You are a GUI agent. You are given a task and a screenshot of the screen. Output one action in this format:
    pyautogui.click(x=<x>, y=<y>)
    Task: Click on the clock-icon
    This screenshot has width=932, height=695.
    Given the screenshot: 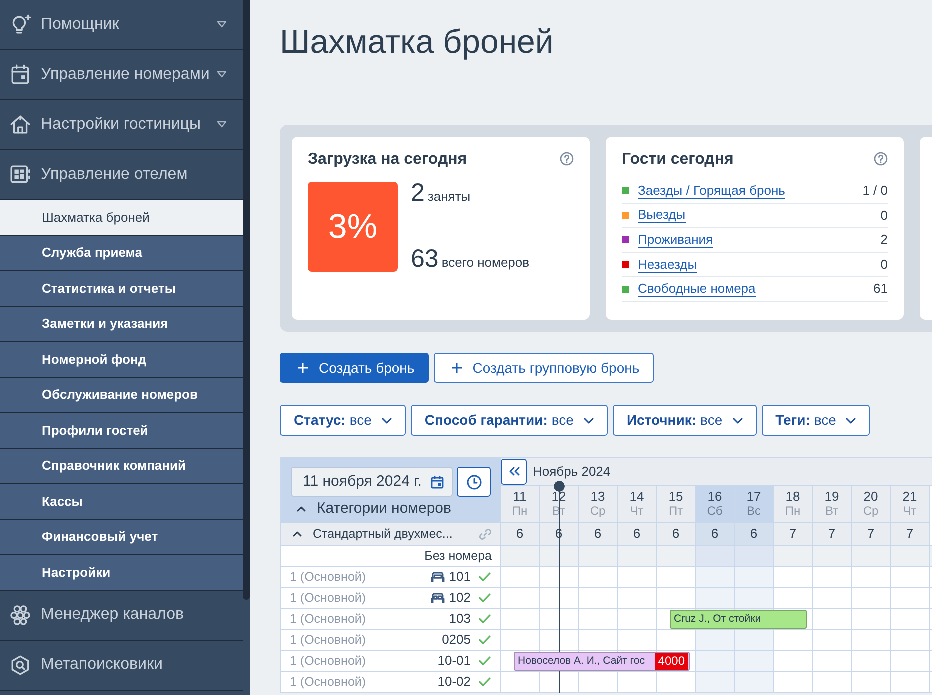 What is the action you would take?
    pyautogui.click(x=474, y=482)
    